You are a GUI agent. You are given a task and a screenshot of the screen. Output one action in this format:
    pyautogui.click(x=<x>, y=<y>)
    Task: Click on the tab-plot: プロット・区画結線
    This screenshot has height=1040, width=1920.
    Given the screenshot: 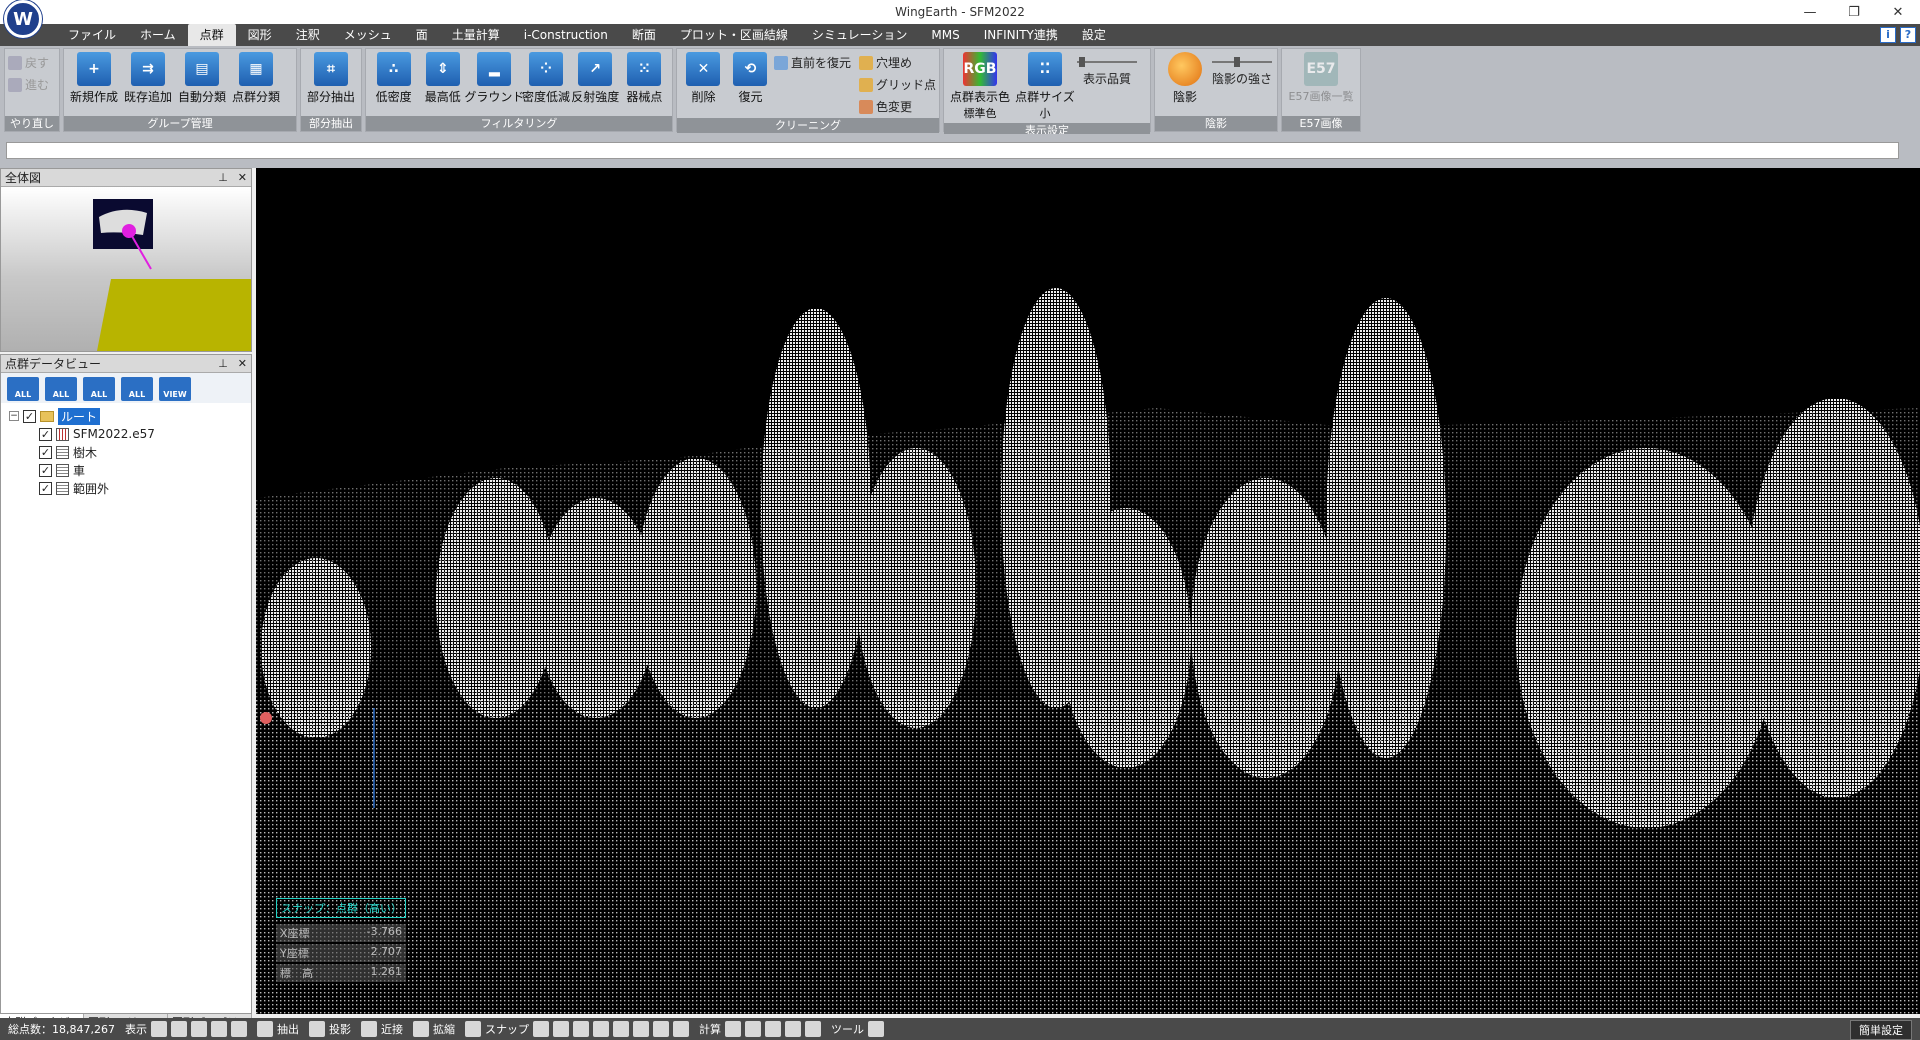 What is the action you would take?
    pyautogui.click(x=734, y=35)
    